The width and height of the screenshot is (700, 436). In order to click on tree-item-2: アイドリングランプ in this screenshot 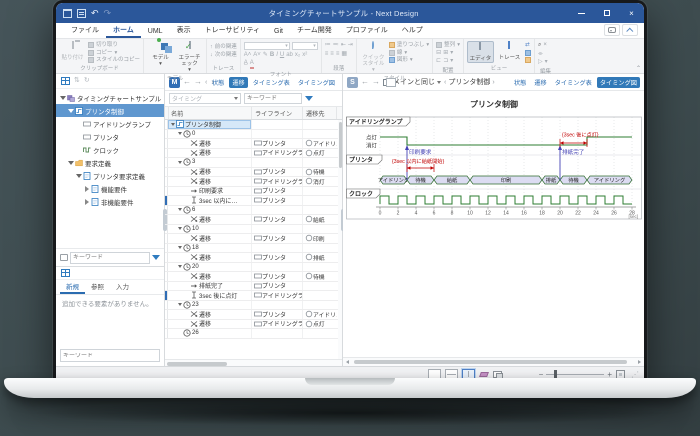, I will do `click(110, 123)`.